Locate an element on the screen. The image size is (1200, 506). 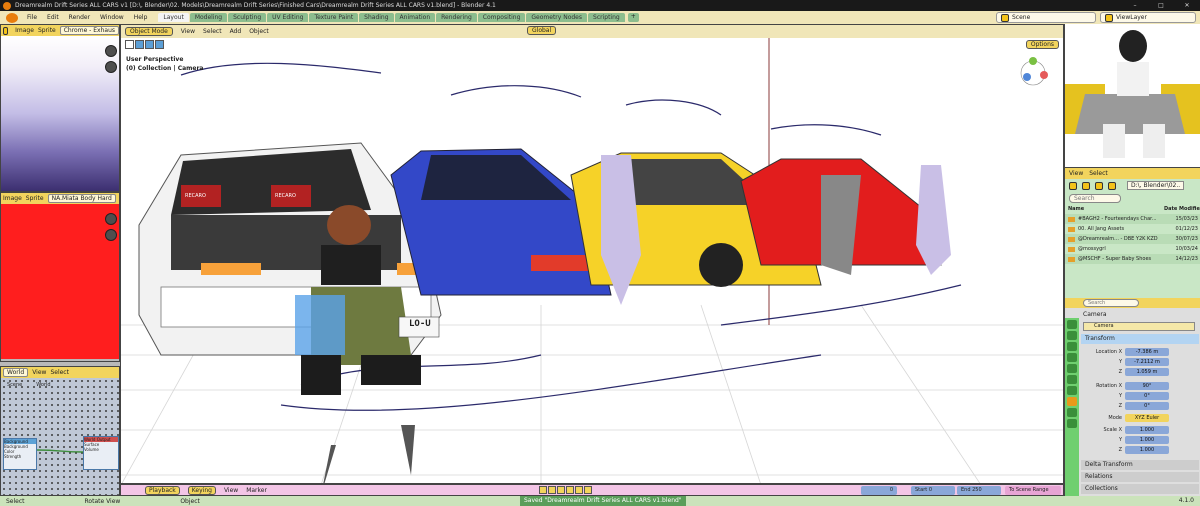
miata-body-texture-preview is located at coordinates (60, 281).